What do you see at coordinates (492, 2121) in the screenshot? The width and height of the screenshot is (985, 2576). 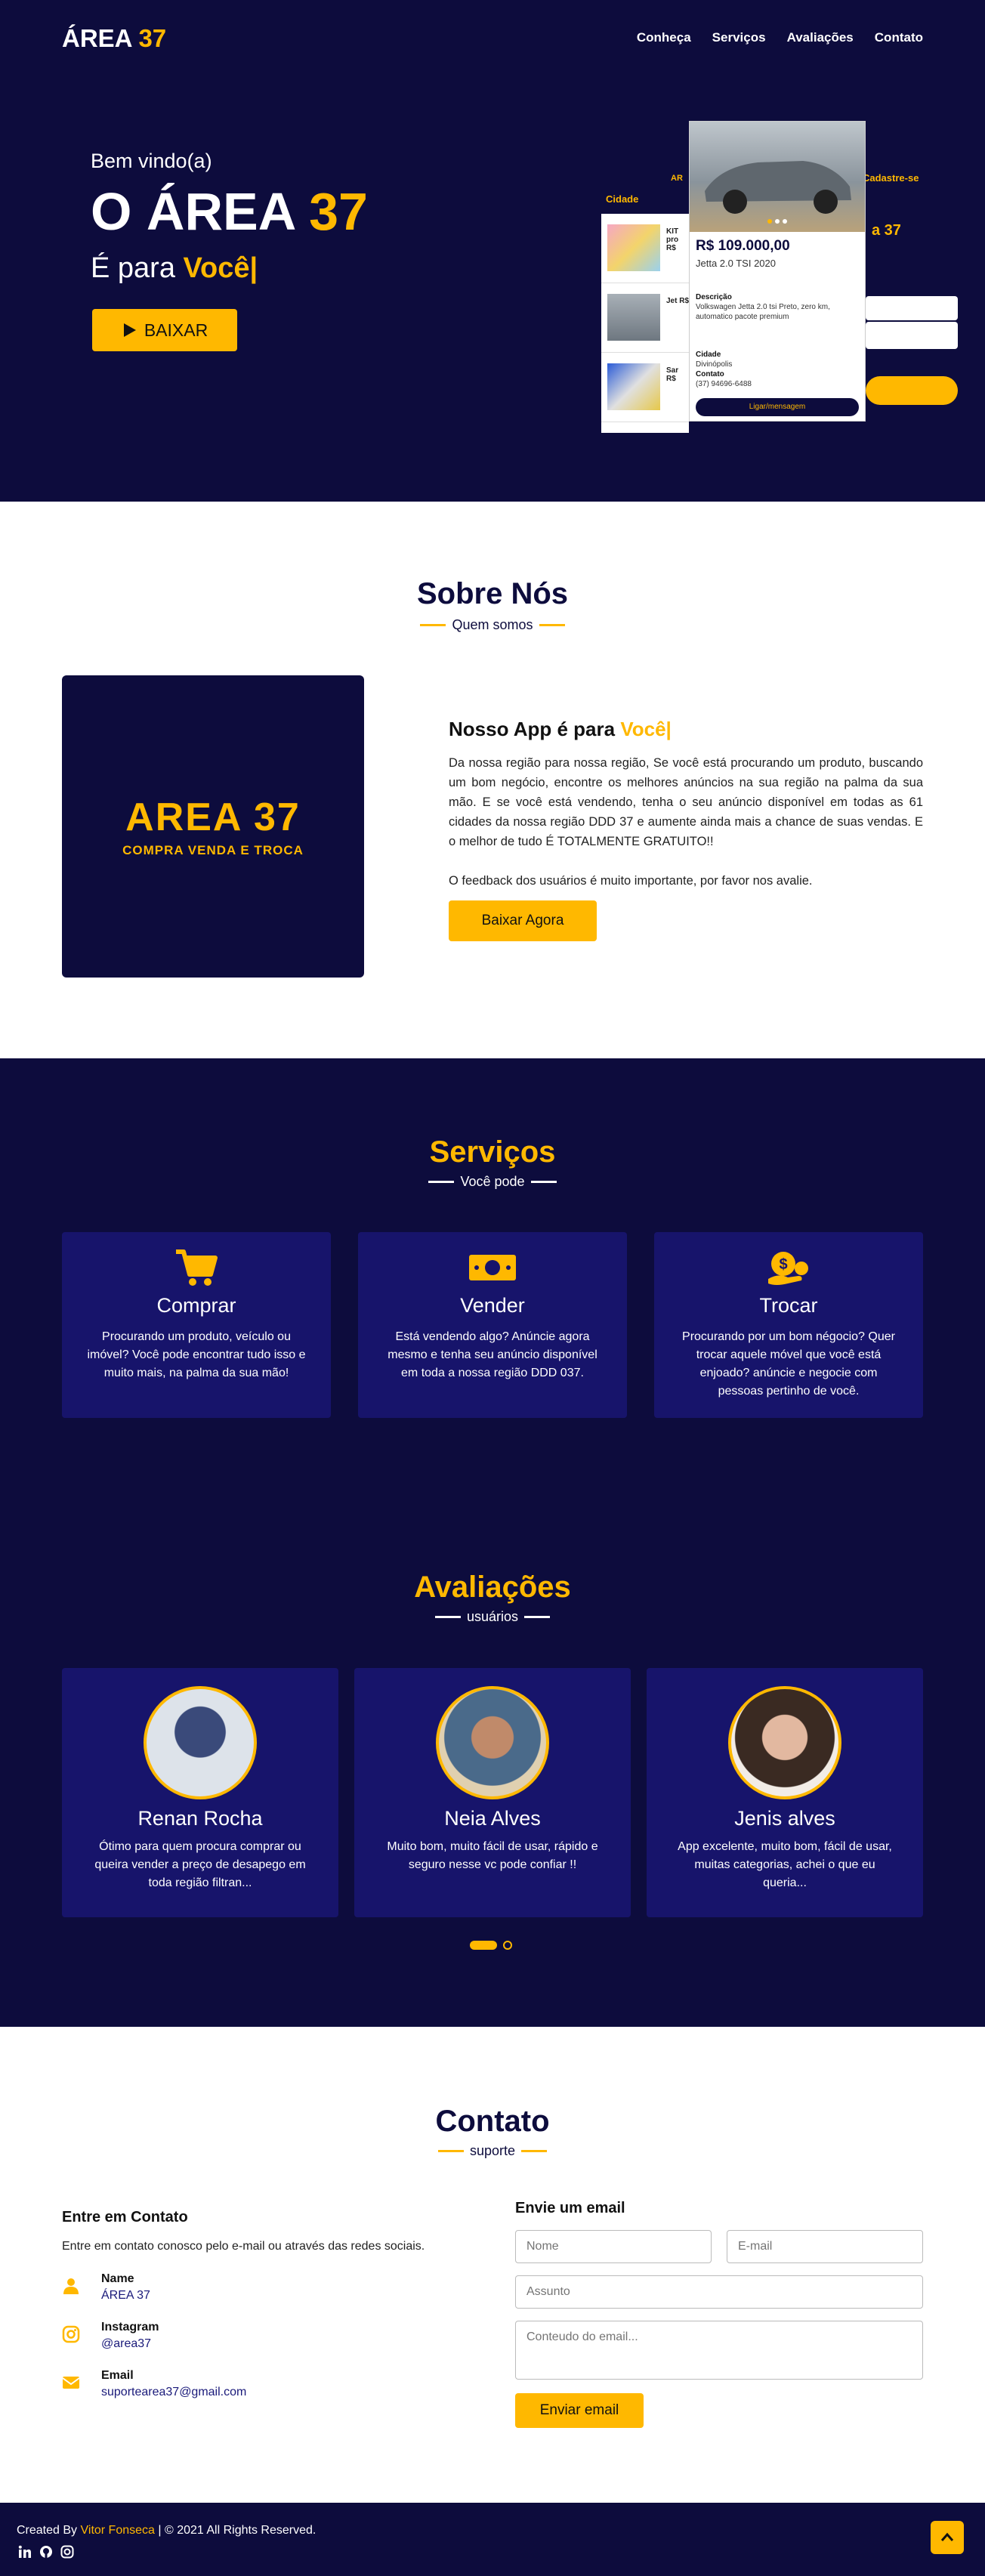 I see `contact-title: Contato` at bounding box center [492, 2121].